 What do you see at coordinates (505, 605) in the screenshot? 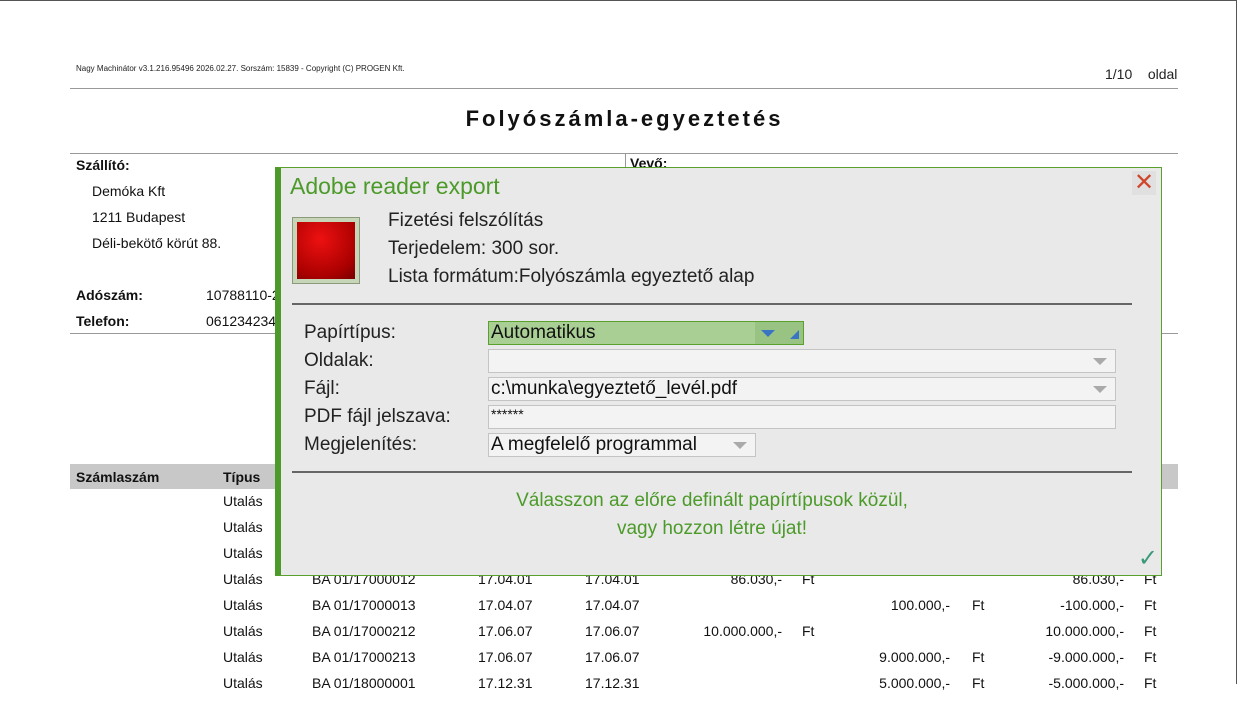
I see `cell-d1: 17.04.07` at bounding box center [505, 605].